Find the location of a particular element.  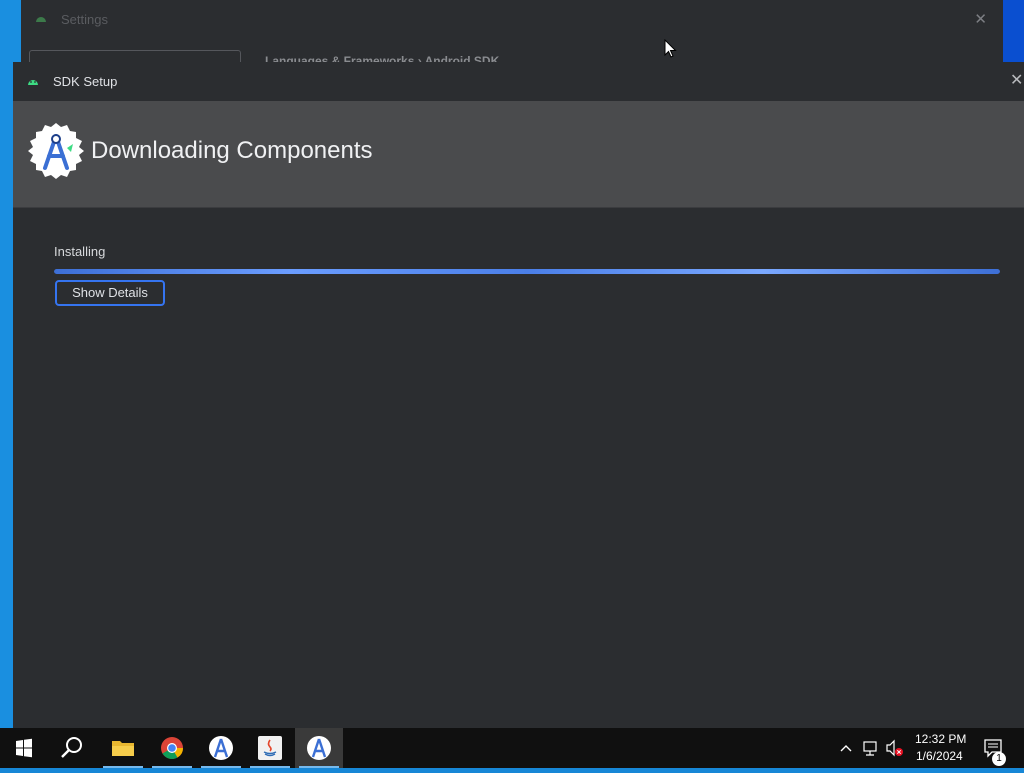

android-studio-logo-icon is located at coordinates (56, 151).